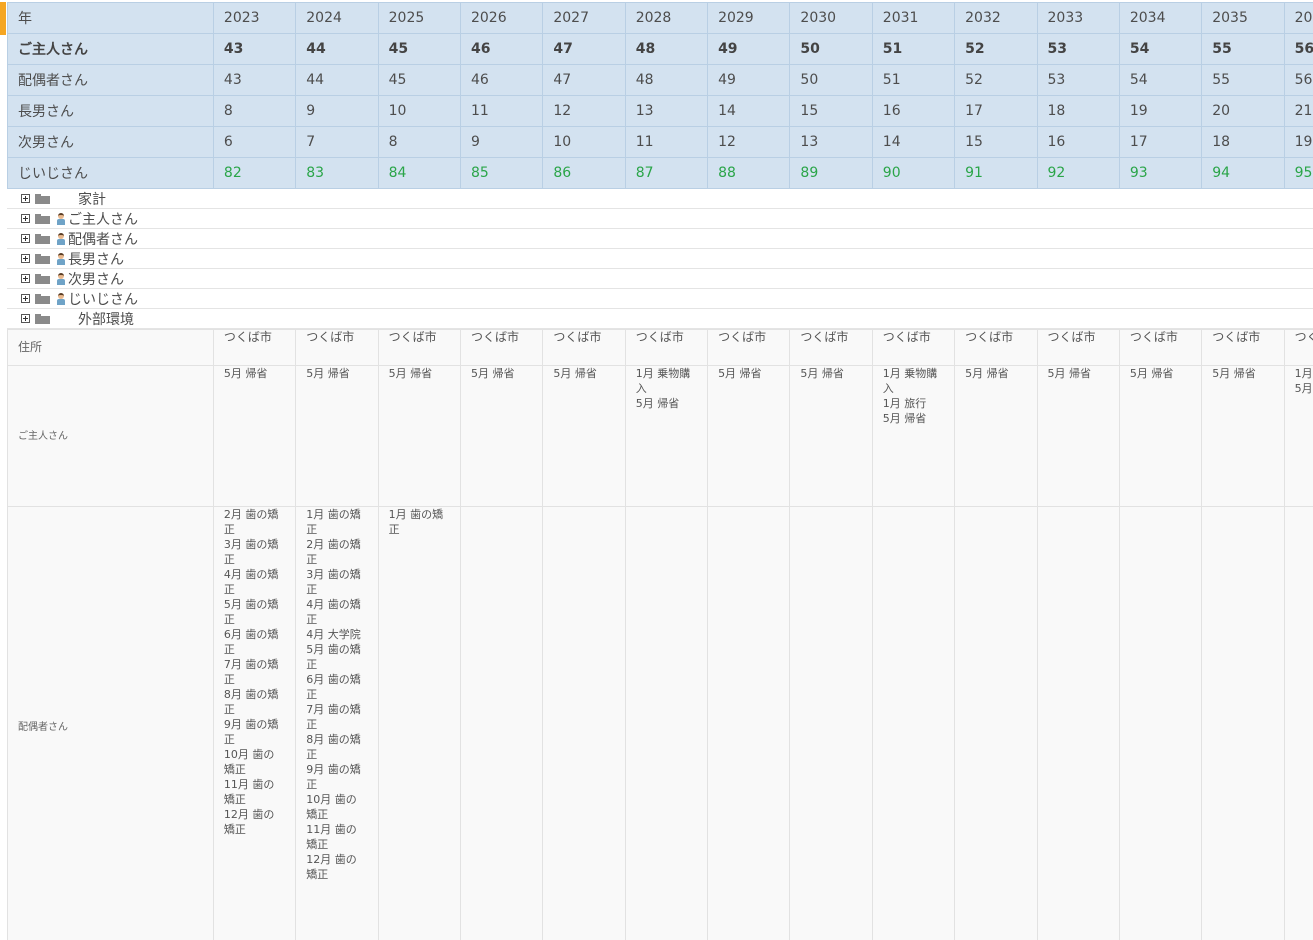  I want to click on tree-node: じいじさん, so click(660, 299).